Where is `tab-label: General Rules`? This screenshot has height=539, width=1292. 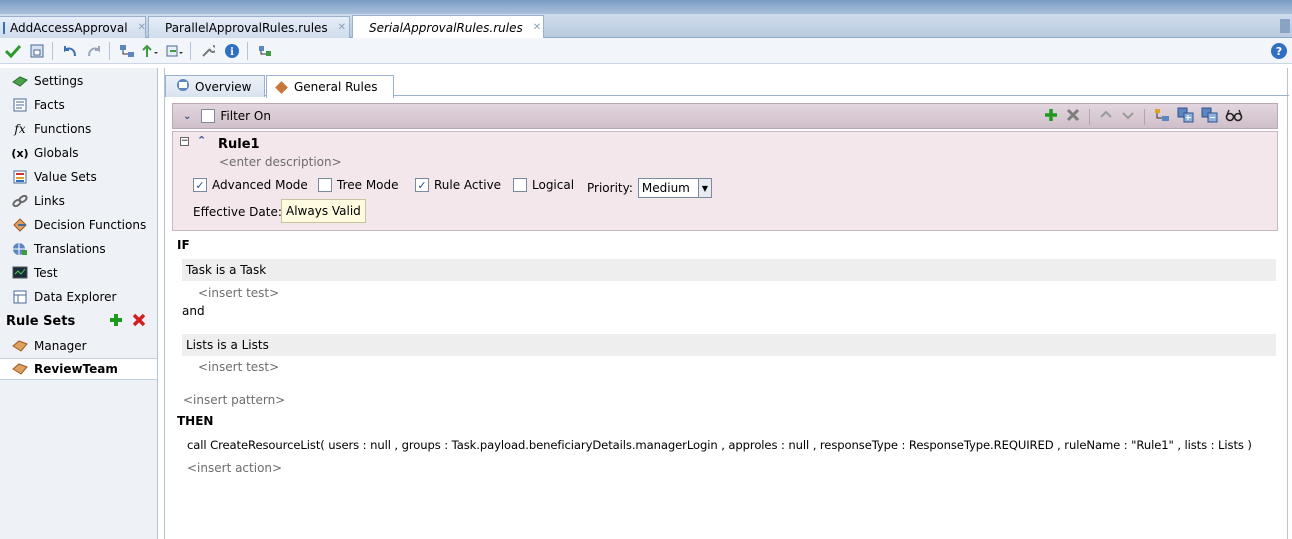 tab-label: General Rules is located at coordinates (336, 87).